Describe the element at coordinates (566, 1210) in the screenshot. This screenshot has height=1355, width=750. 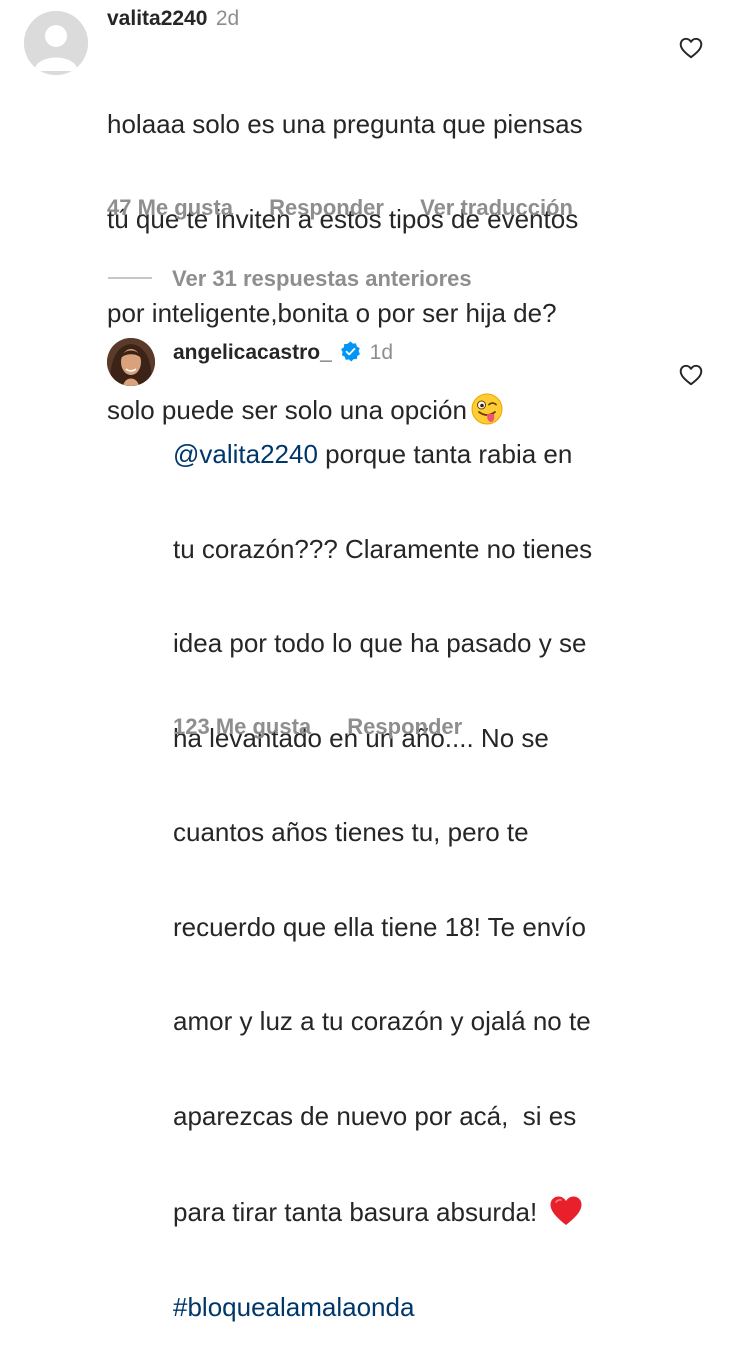
I see `red-heart-icon` at that location.